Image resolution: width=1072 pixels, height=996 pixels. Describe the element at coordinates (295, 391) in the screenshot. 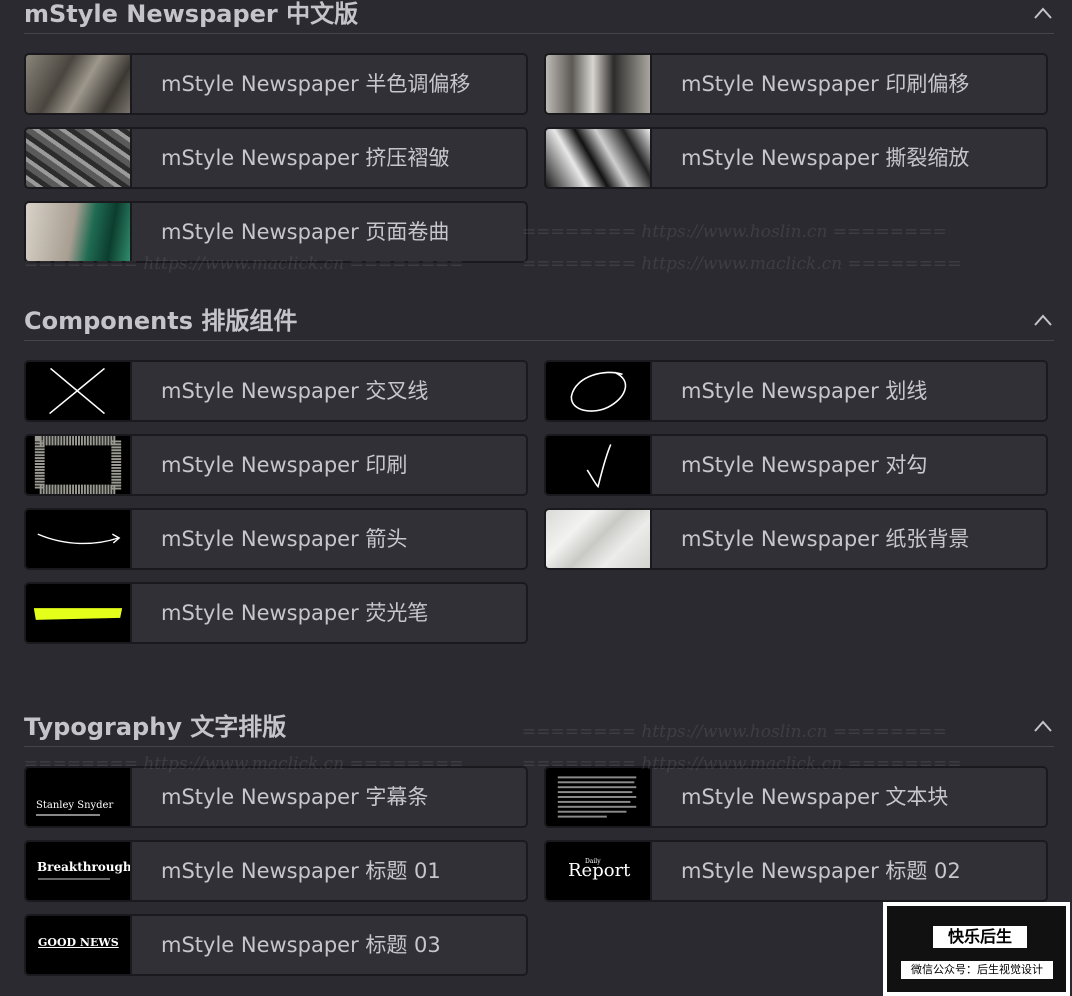

I see `preset-label: mStyle Newspaper 交叉线` at that location.